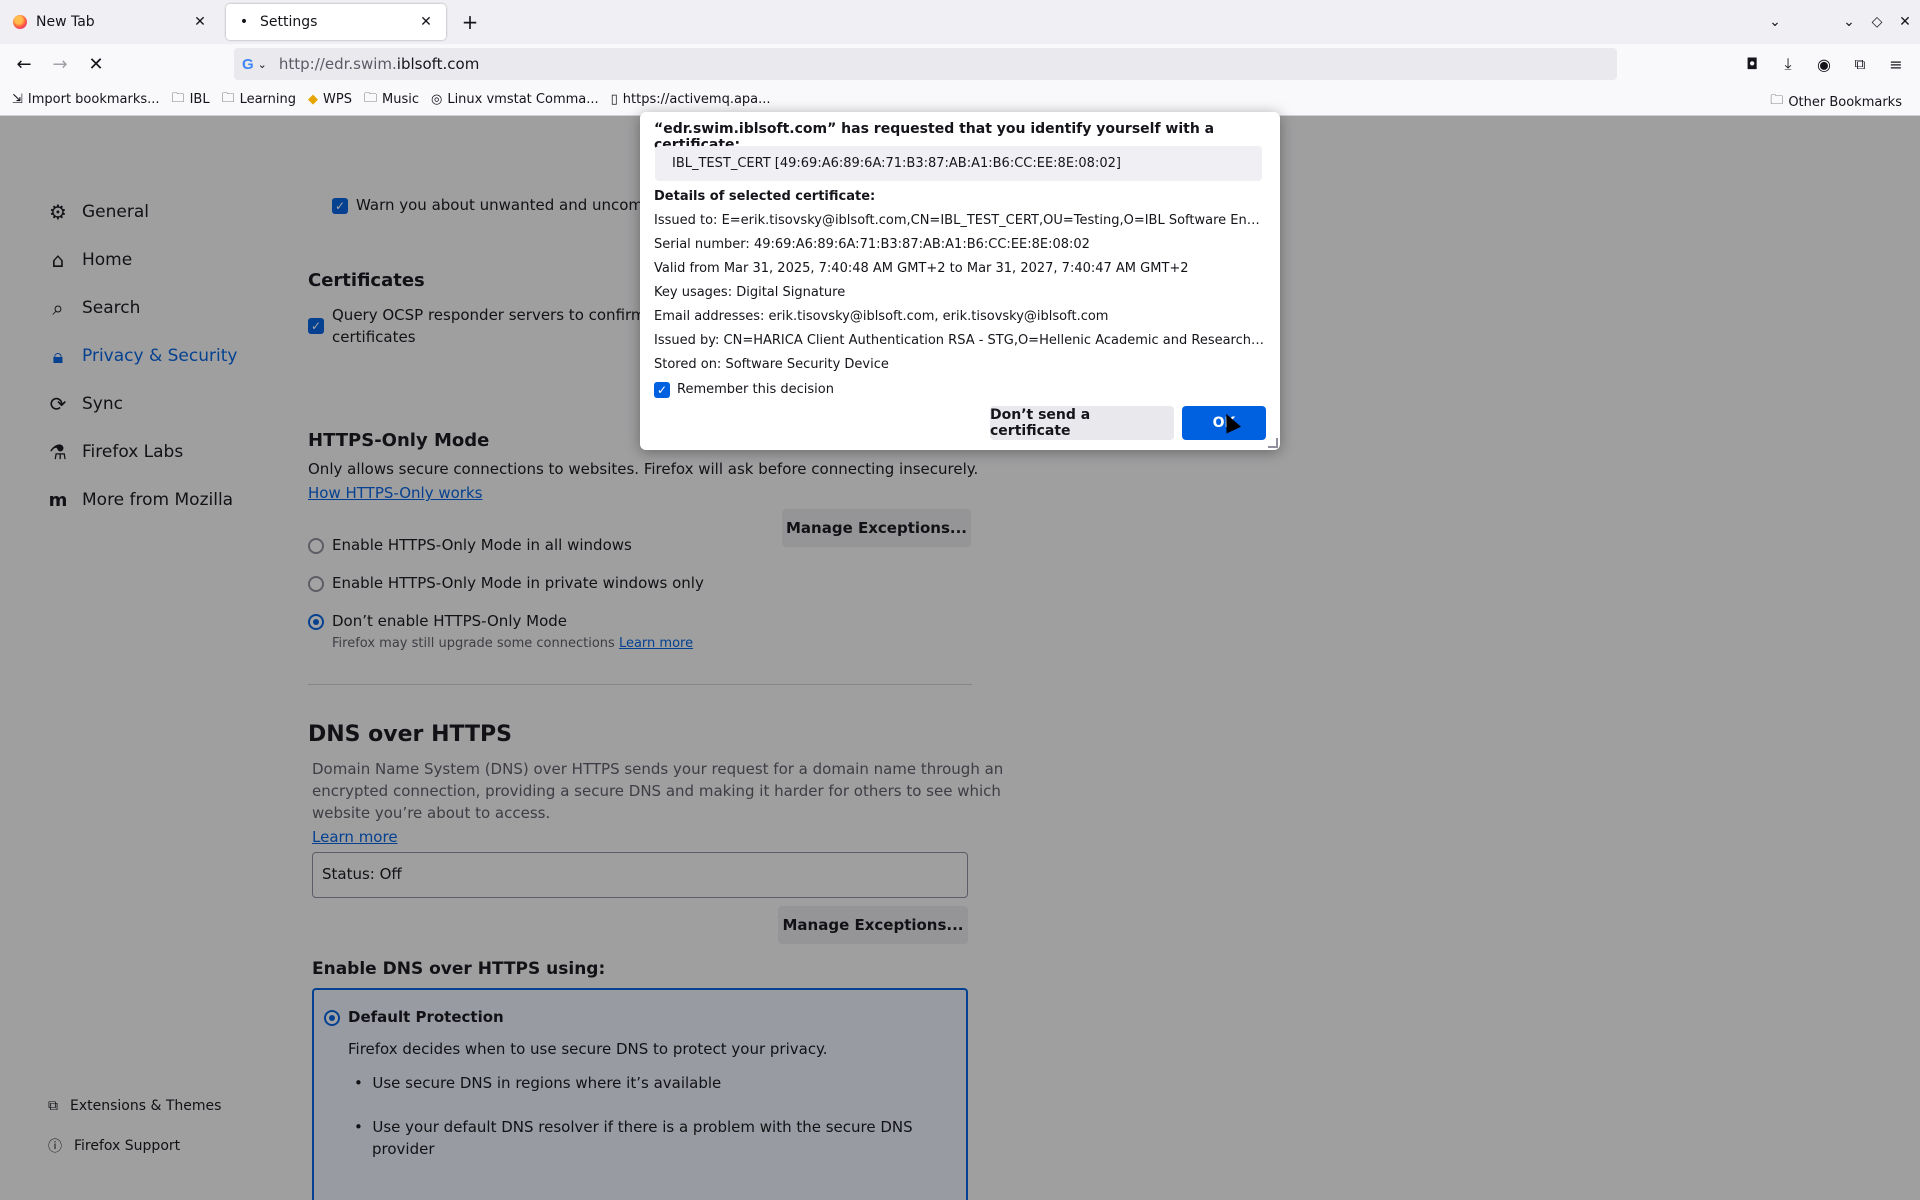  I want to click on url-text: http://edr.swim.iblsoft.com, so click(379, 64).